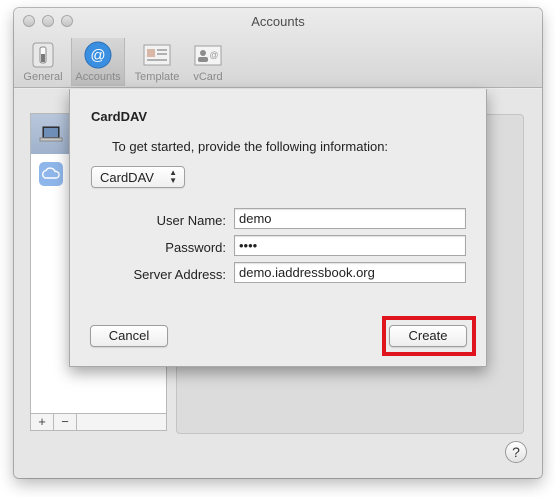  What do you see at coordinates (42, 422) in the screenshot?
I see `add-account-button: +` at bounding box center [42, 422].